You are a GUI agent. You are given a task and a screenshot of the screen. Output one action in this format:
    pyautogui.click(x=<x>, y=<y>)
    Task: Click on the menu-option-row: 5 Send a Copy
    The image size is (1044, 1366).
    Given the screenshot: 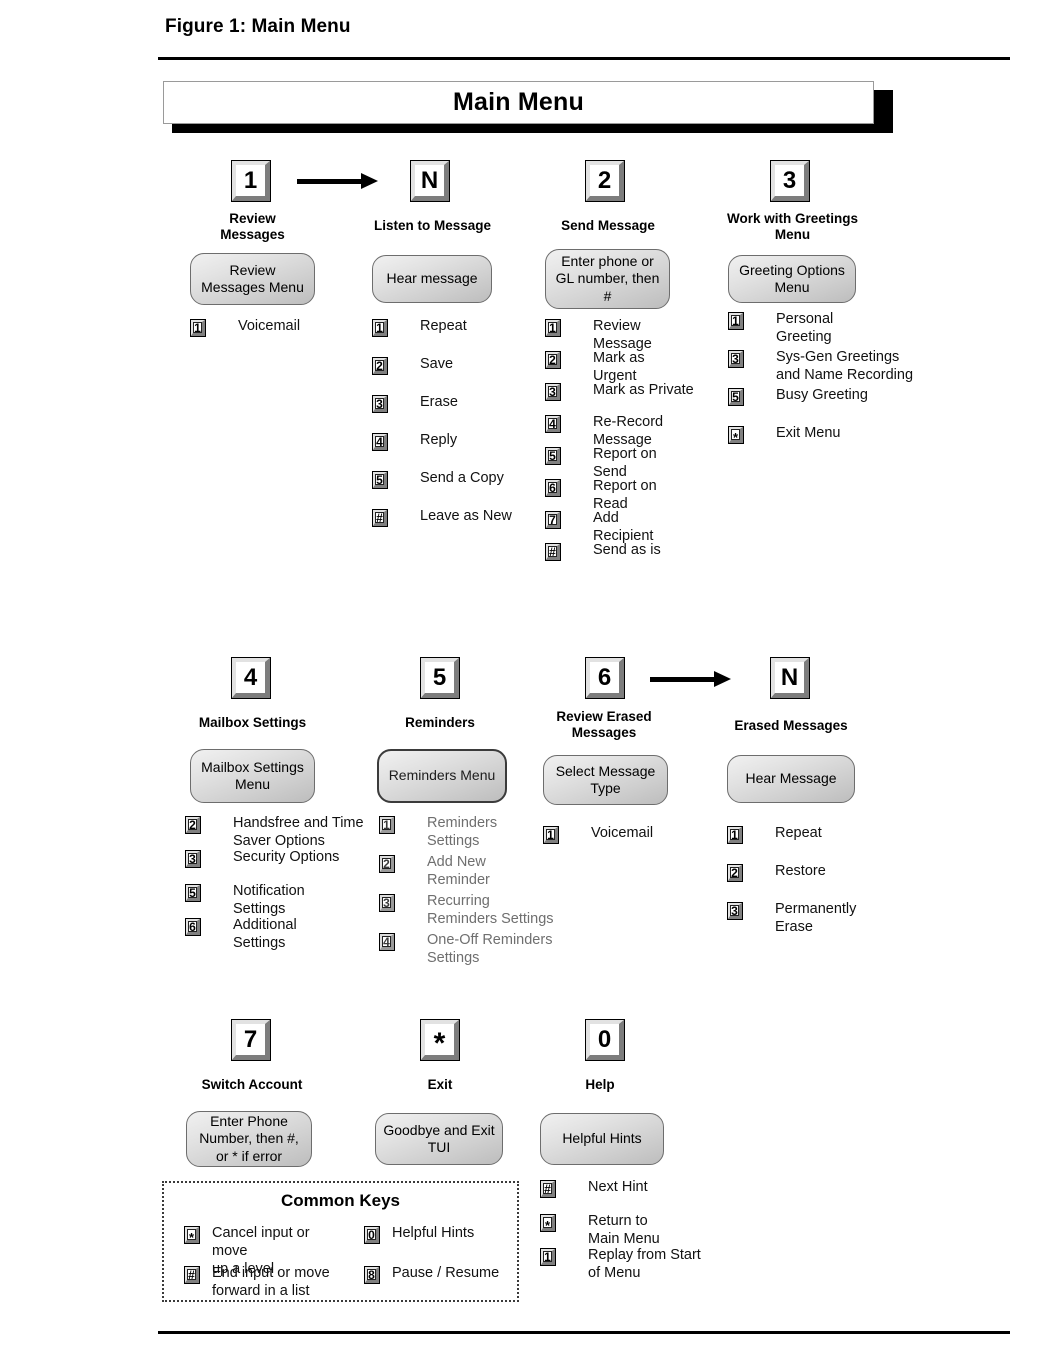 What is the action you would take?
    pyautogui.click(x=438, y=479)
    